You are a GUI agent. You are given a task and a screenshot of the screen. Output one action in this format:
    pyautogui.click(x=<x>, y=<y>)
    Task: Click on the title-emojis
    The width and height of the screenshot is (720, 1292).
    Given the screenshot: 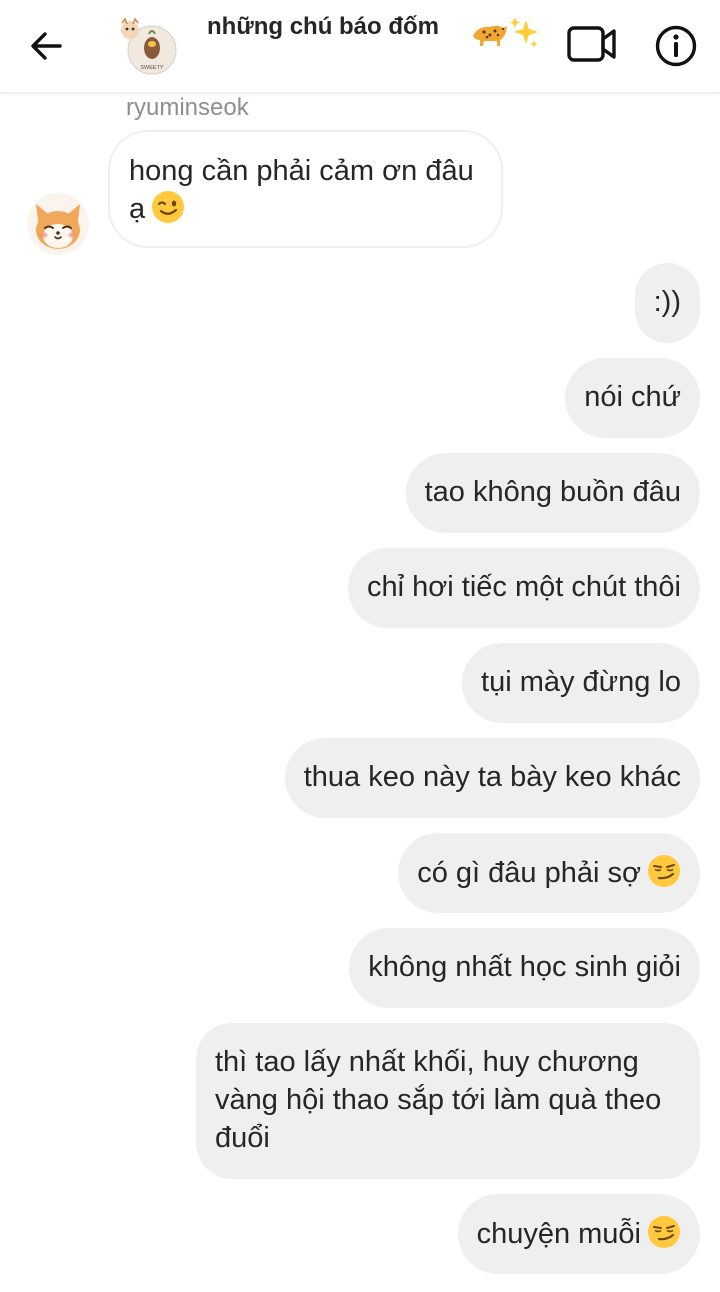 What is the action you would take?
    pyautogui.click(x=505, y=32)
    